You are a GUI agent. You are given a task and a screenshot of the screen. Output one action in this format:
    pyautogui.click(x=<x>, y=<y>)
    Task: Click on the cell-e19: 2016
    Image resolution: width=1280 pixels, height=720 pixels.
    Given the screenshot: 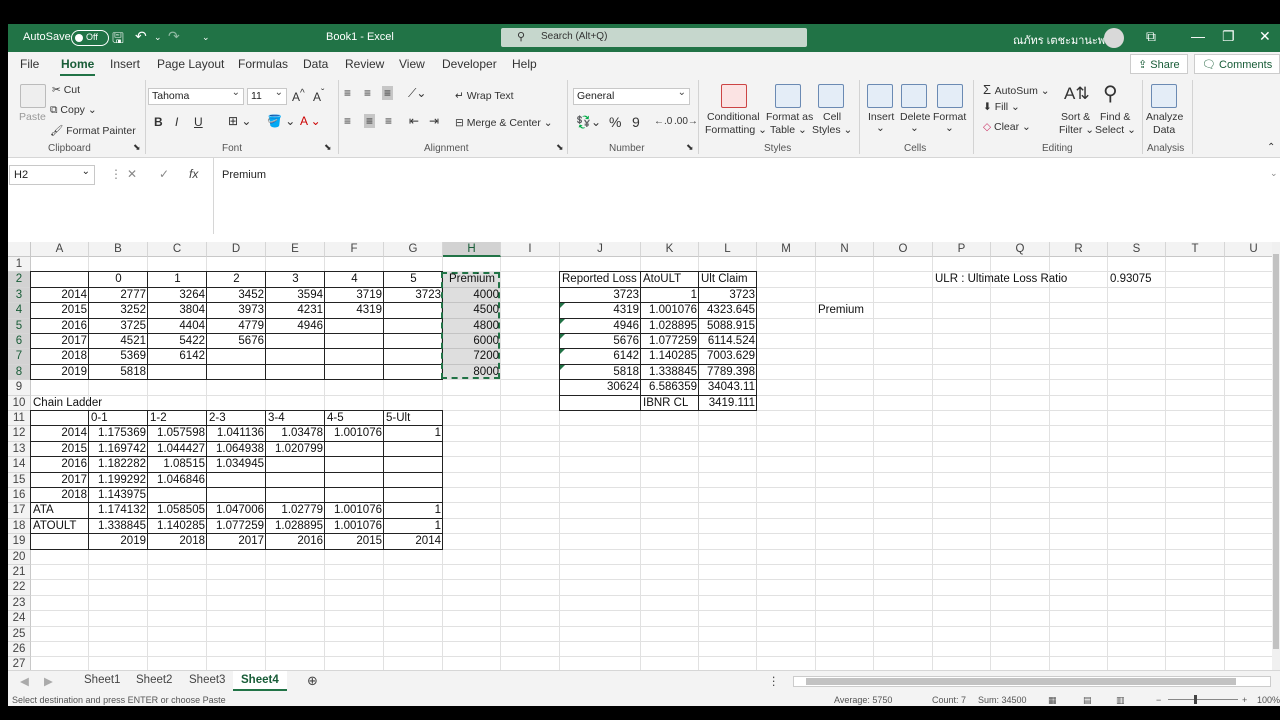 What is the action you would take?
    pyautogui.click(x=295, y=541)
    